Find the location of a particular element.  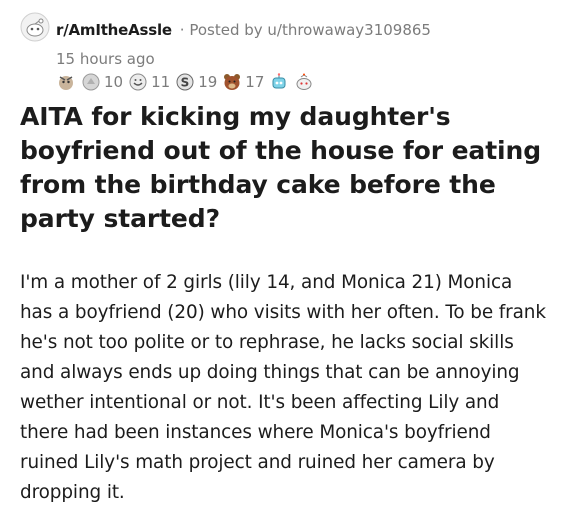

cake-award-icon is located at coordinates (304, 81).